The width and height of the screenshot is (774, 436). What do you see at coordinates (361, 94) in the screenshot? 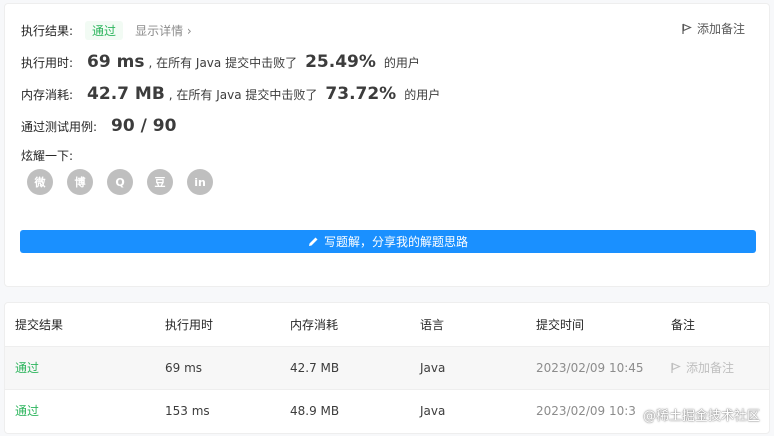
I see `memory-percent: 73.72%` at bounding box center [361, 94].